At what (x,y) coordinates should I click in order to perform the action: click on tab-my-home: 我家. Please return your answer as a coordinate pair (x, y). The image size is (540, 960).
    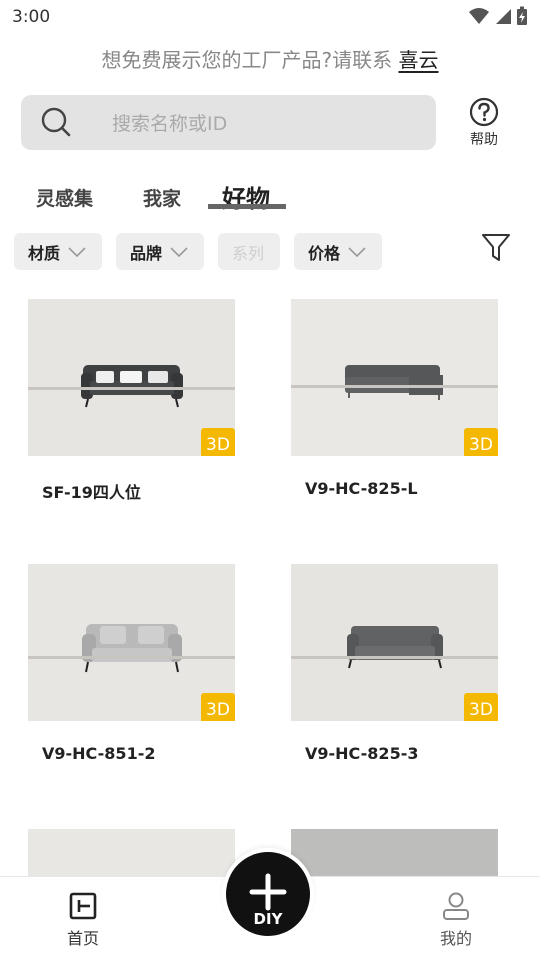
    Looking at the image, I should click on (162, 197).